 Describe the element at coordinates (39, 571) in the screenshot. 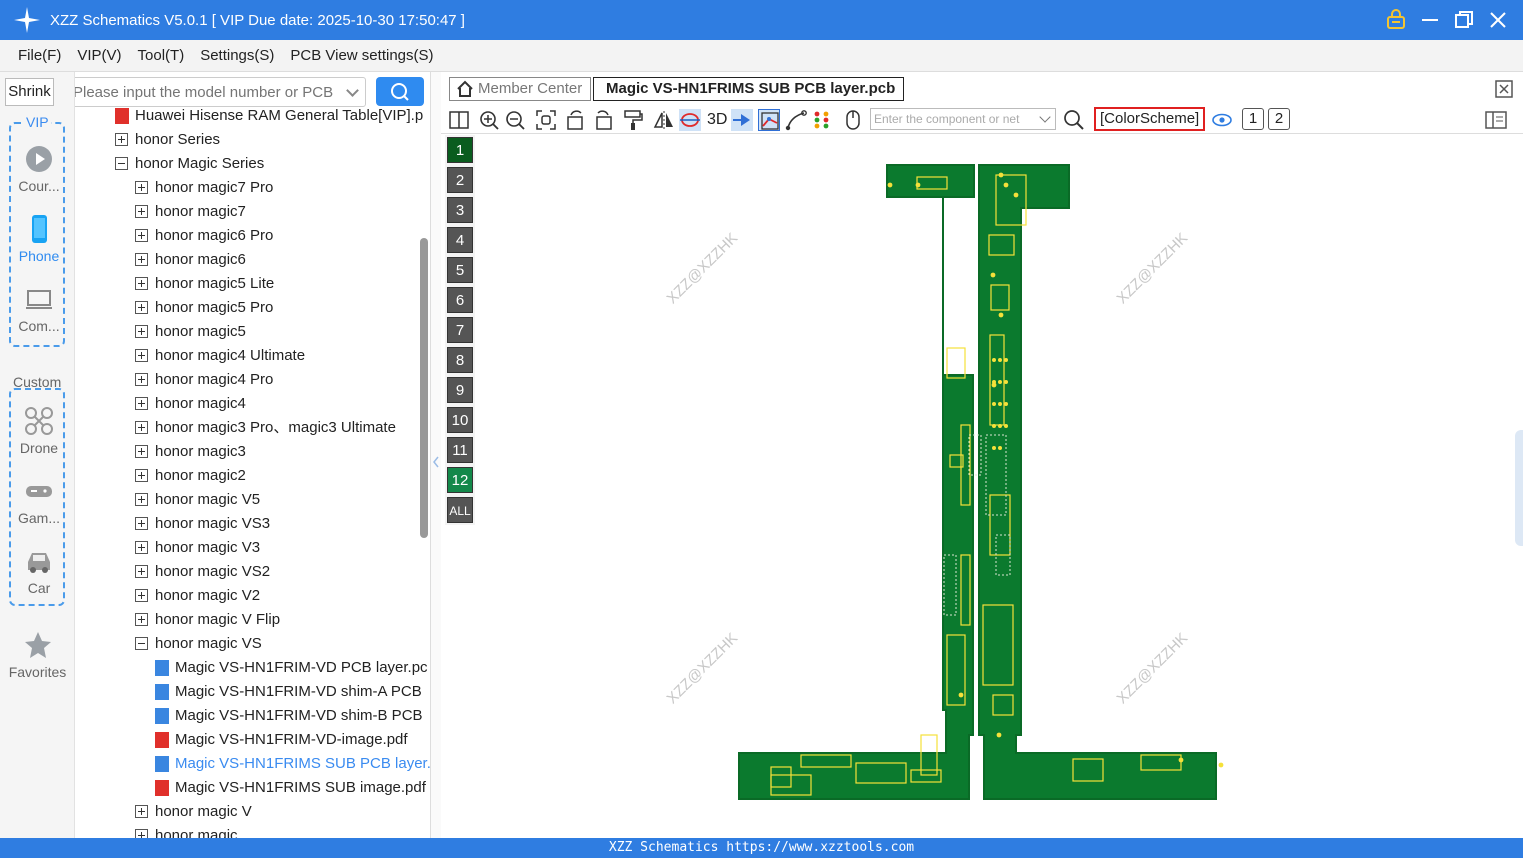

I see `nav-item-car: Car` at that location.